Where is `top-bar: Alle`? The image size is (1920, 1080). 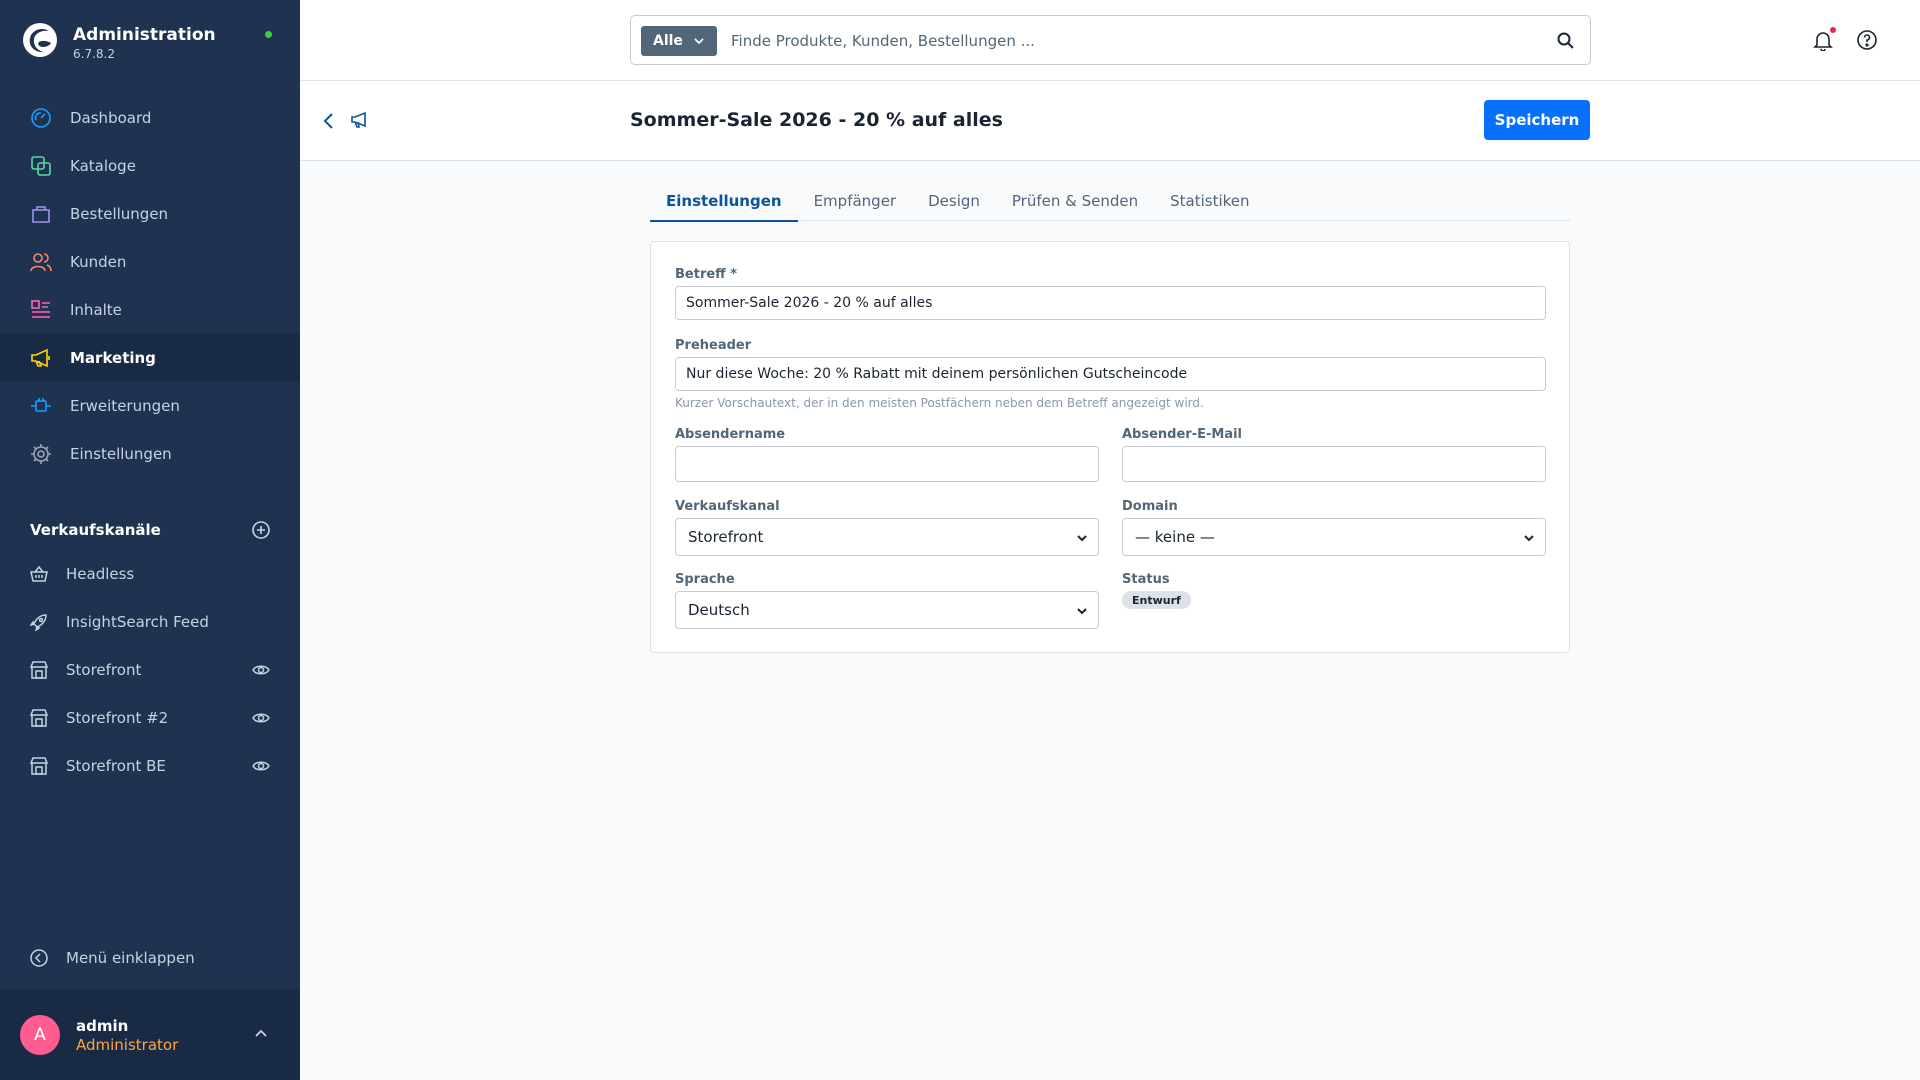 top-bar: Alle is located at coordinates (1110, 40).